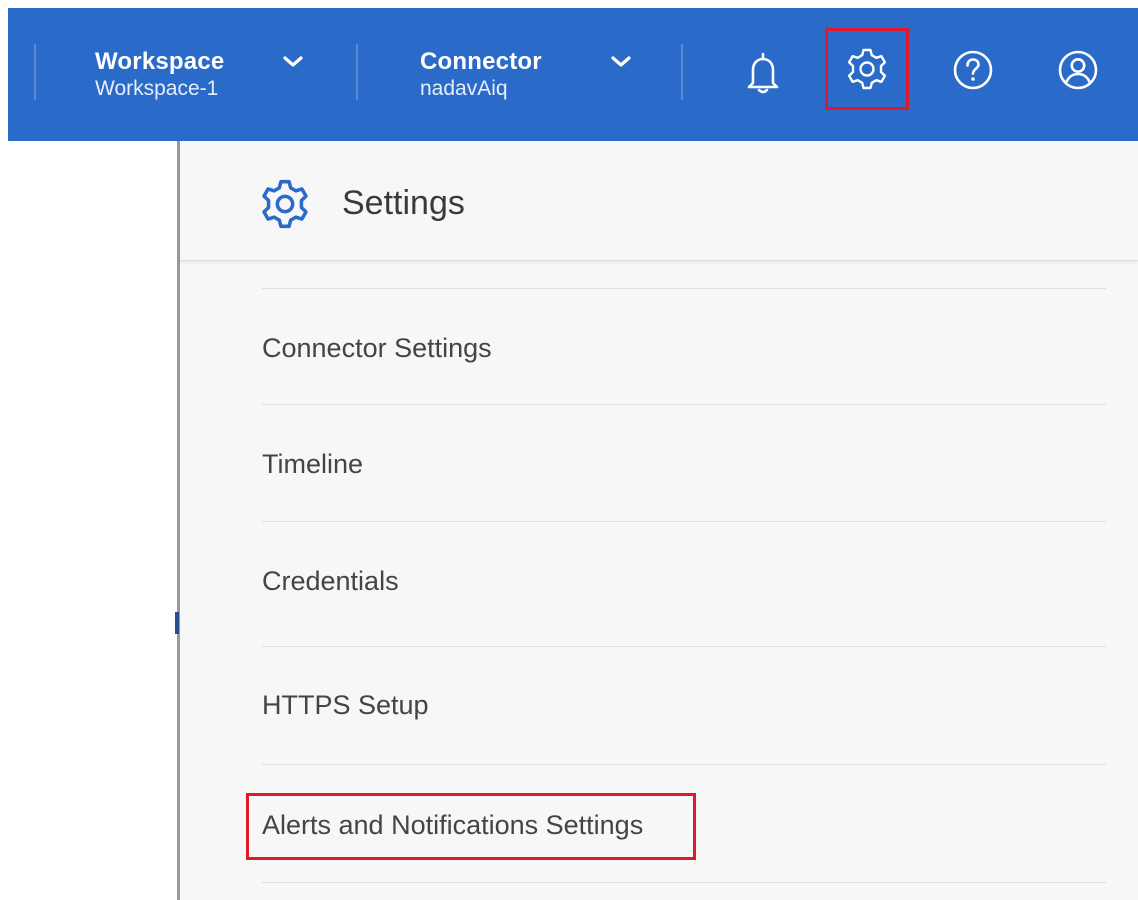  I want to click on gear-highlight-box, so click(867, 69).